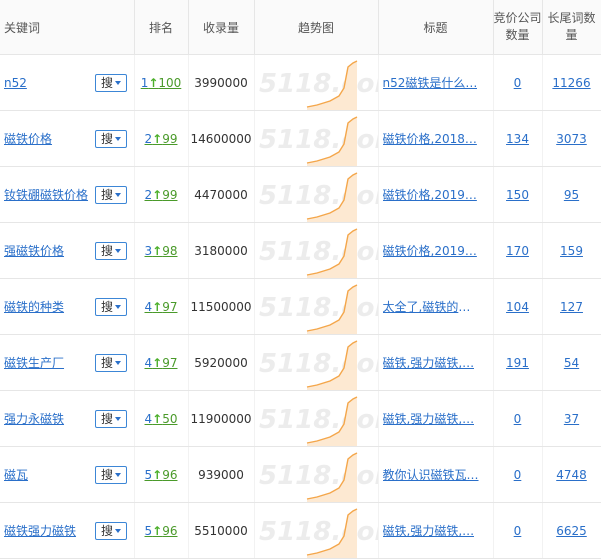 The height and width of the screenshot is (559, 601). What do you see at coordinates (161, 83) in the screenshot?
I see `rank-link: 1↑100` at bounding box center [161, 83].